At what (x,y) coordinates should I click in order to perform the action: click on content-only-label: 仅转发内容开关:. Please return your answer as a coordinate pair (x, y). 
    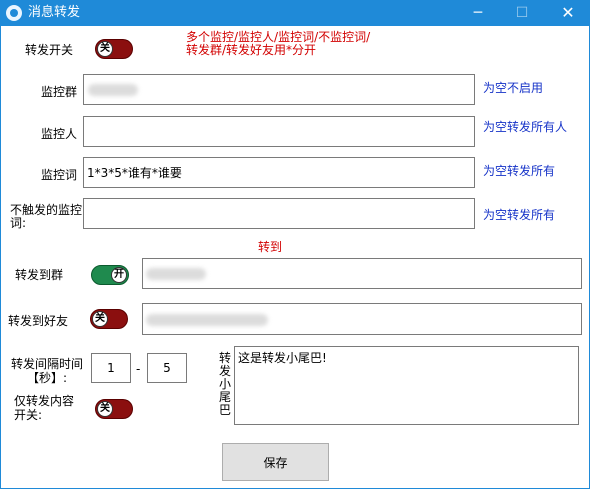
    Looking at the image, I should click on (44, 408).